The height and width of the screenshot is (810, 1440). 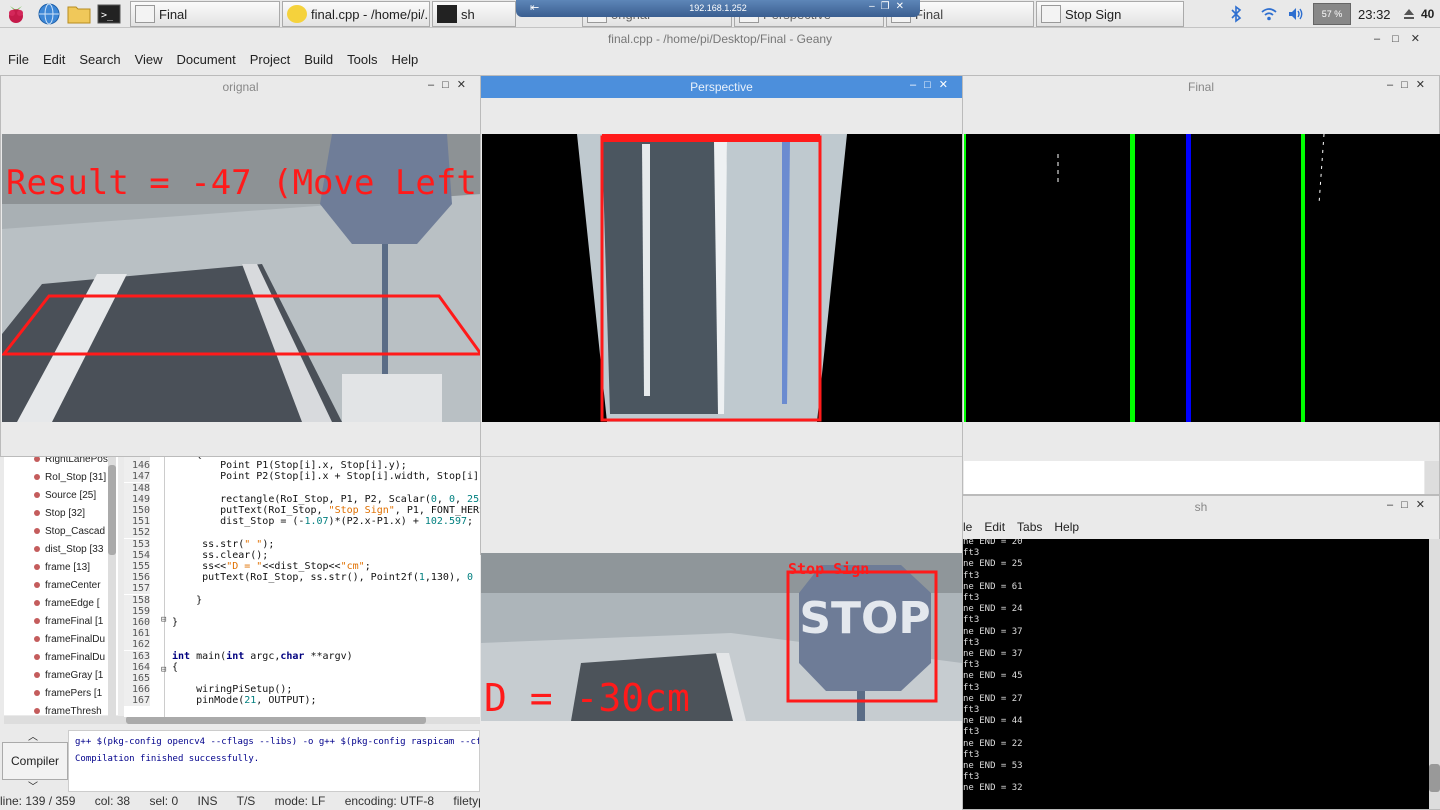 What do you see at coordinates (175, 667) in the screenshot?
I see `code-line: {` at bounding box center [175, 667].